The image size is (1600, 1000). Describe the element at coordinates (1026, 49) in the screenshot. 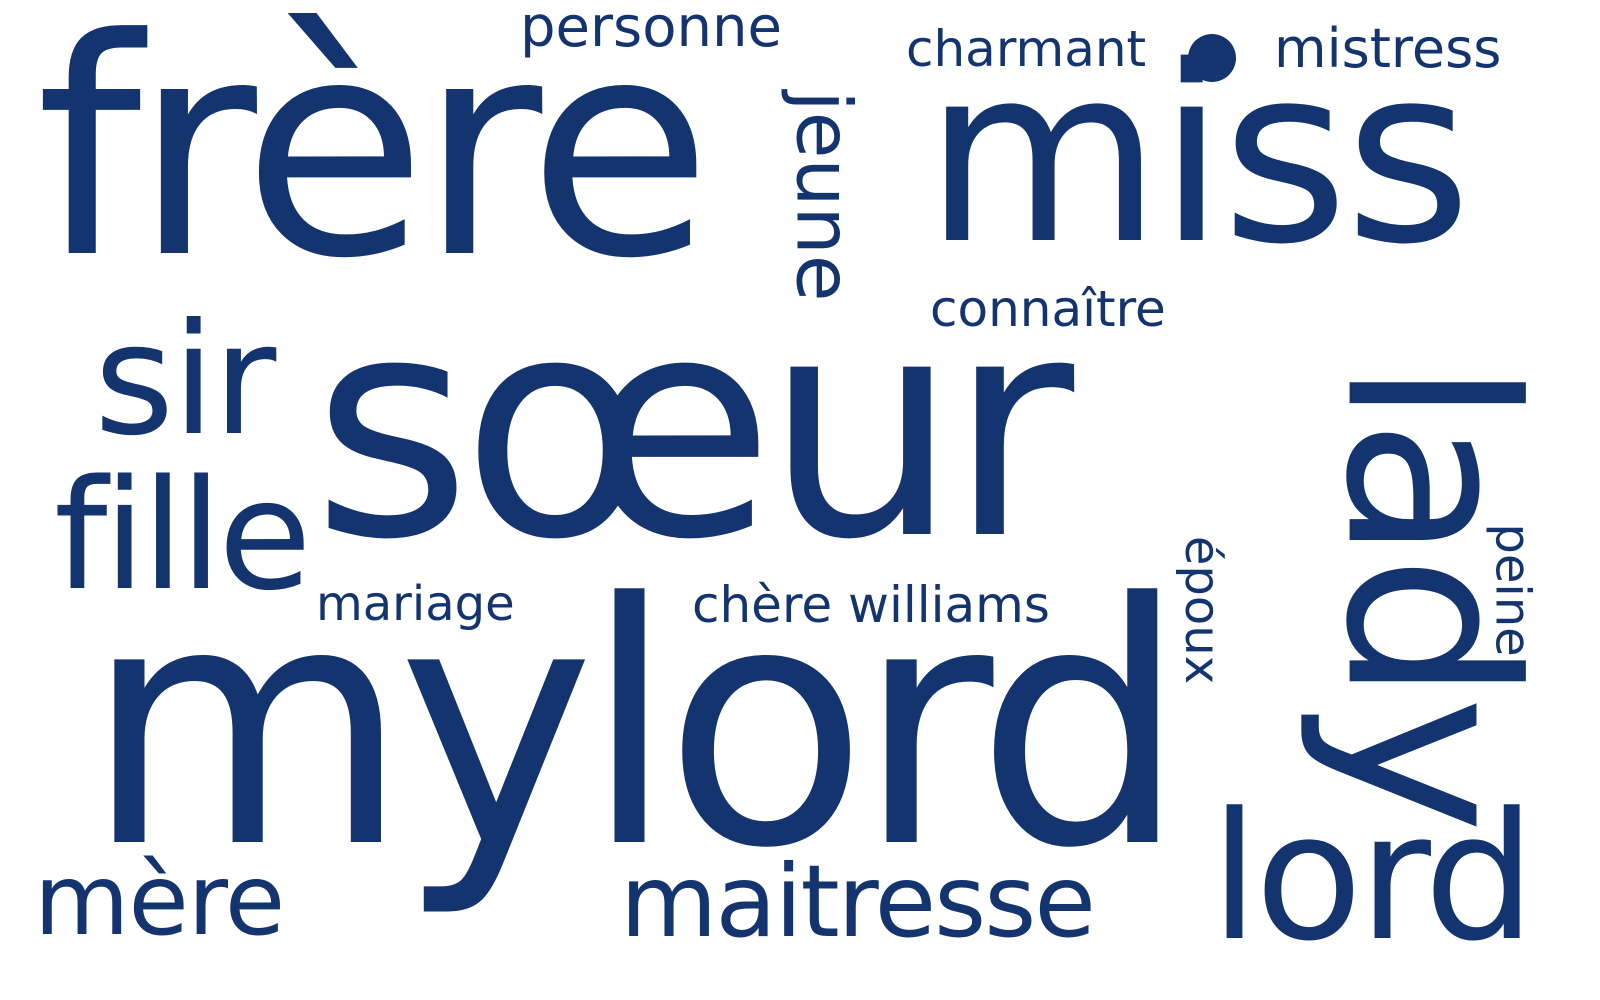

I see `word-charmant: charmant` at that location.